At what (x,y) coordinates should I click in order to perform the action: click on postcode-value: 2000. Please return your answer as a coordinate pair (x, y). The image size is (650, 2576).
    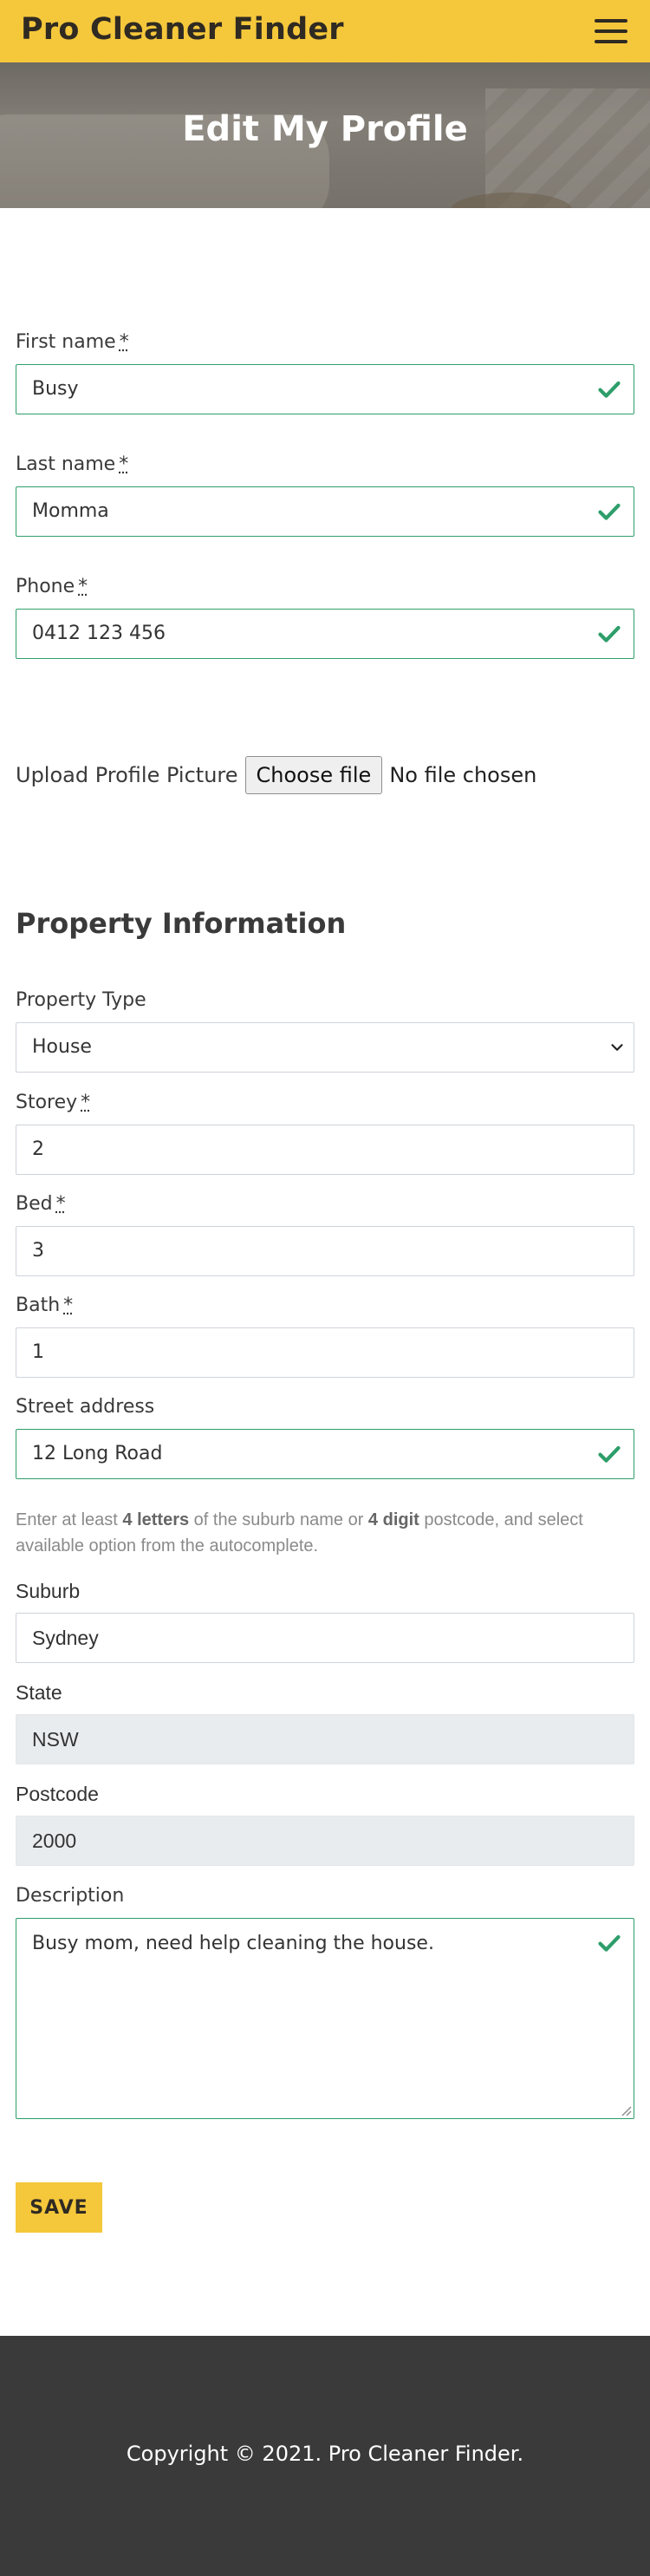
    Looking at the image, I should click on (54, 1841).